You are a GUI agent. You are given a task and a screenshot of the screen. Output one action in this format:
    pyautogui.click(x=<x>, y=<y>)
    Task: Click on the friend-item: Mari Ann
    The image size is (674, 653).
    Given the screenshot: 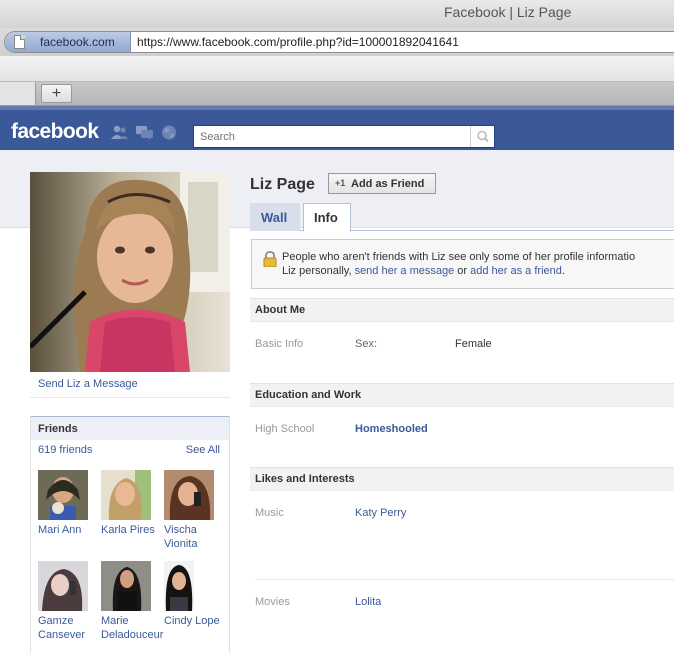 What is the action you would take?
    pyautogui.click(x=68, y=503)
    